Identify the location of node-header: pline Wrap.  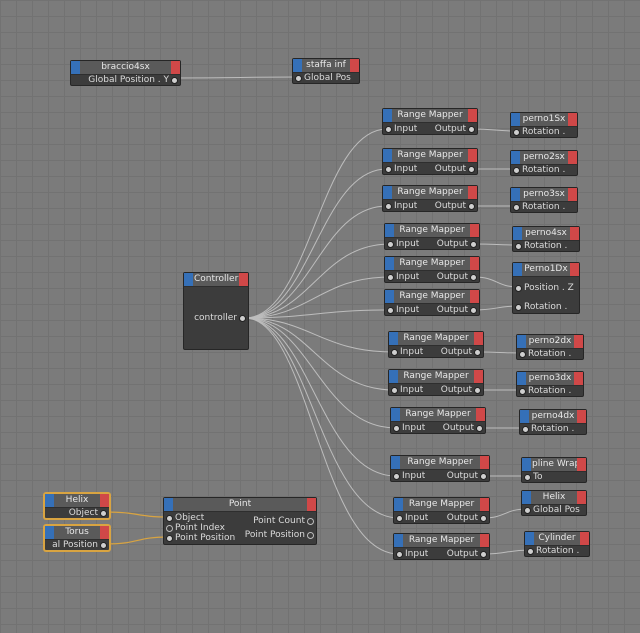
(554, 465).